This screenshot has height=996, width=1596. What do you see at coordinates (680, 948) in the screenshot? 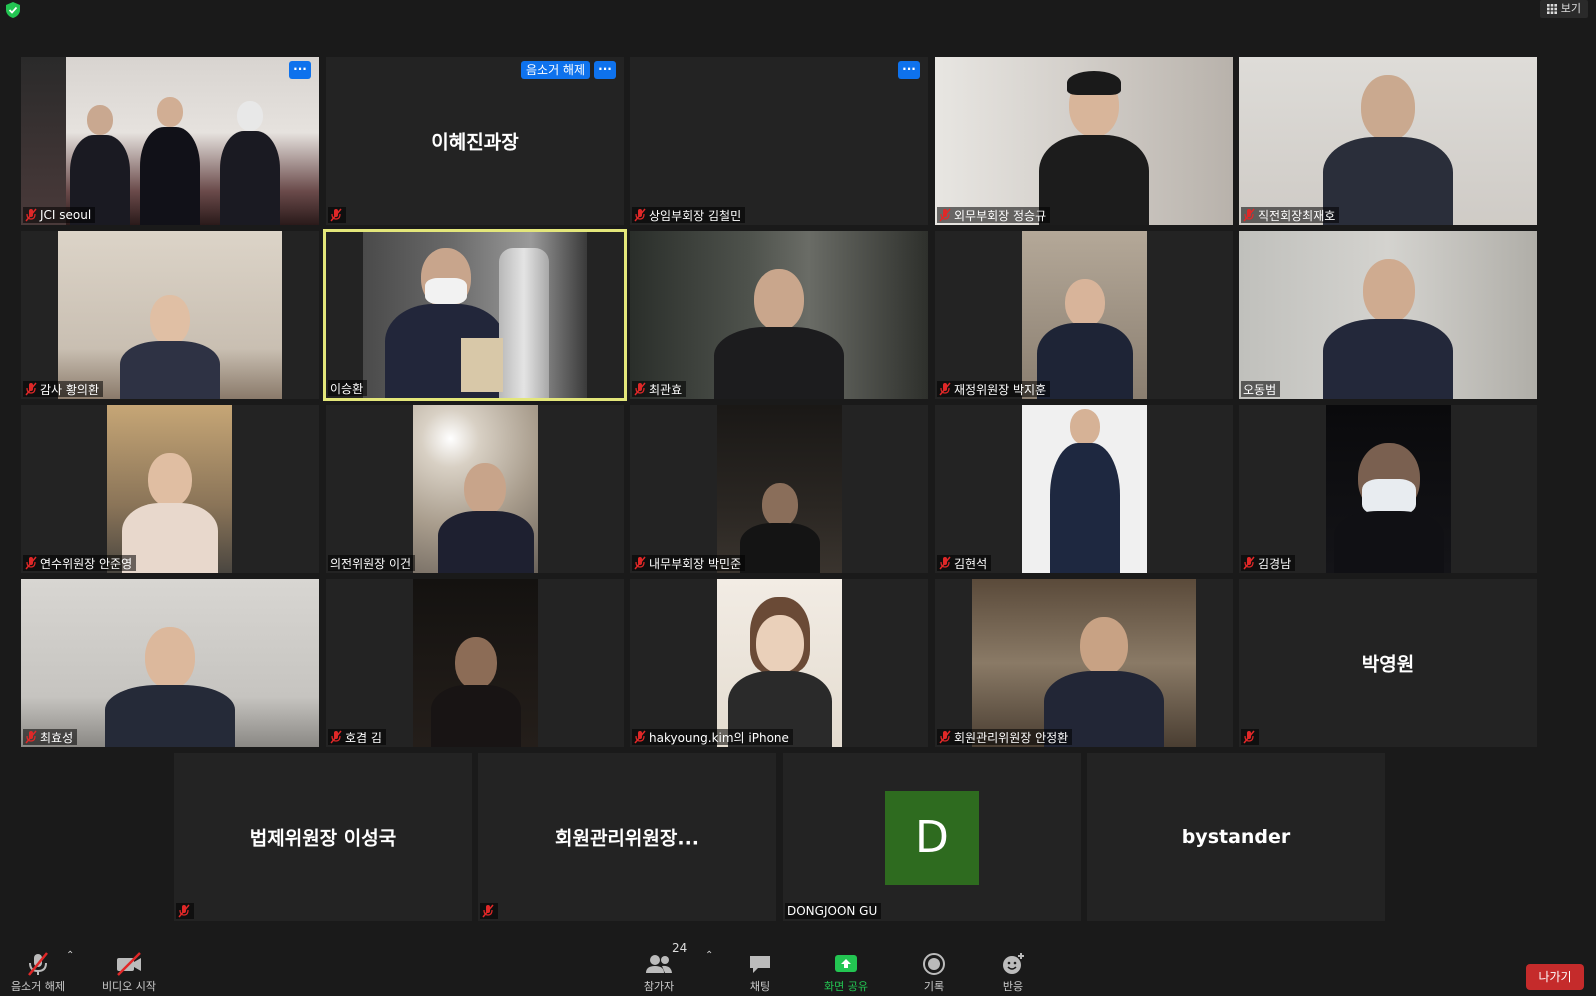
I see `participant-count: 24` at bounding box center [680, 948].